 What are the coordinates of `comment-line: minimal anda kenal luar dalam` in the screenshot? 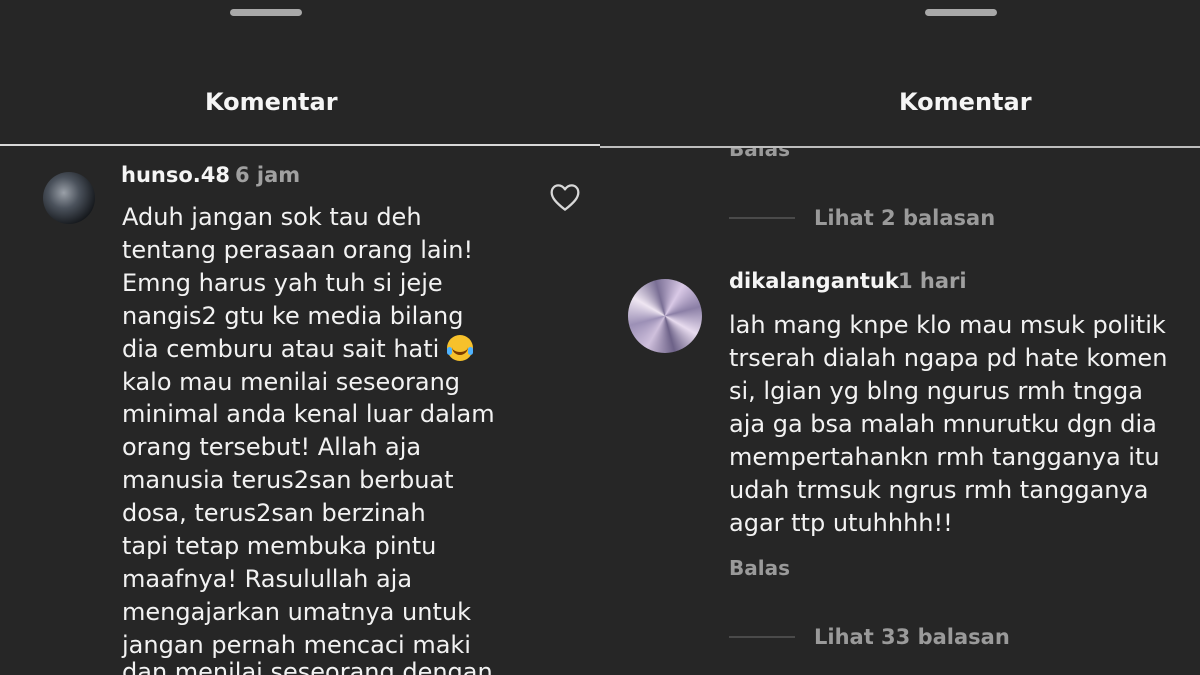 It's located at (308, 414).